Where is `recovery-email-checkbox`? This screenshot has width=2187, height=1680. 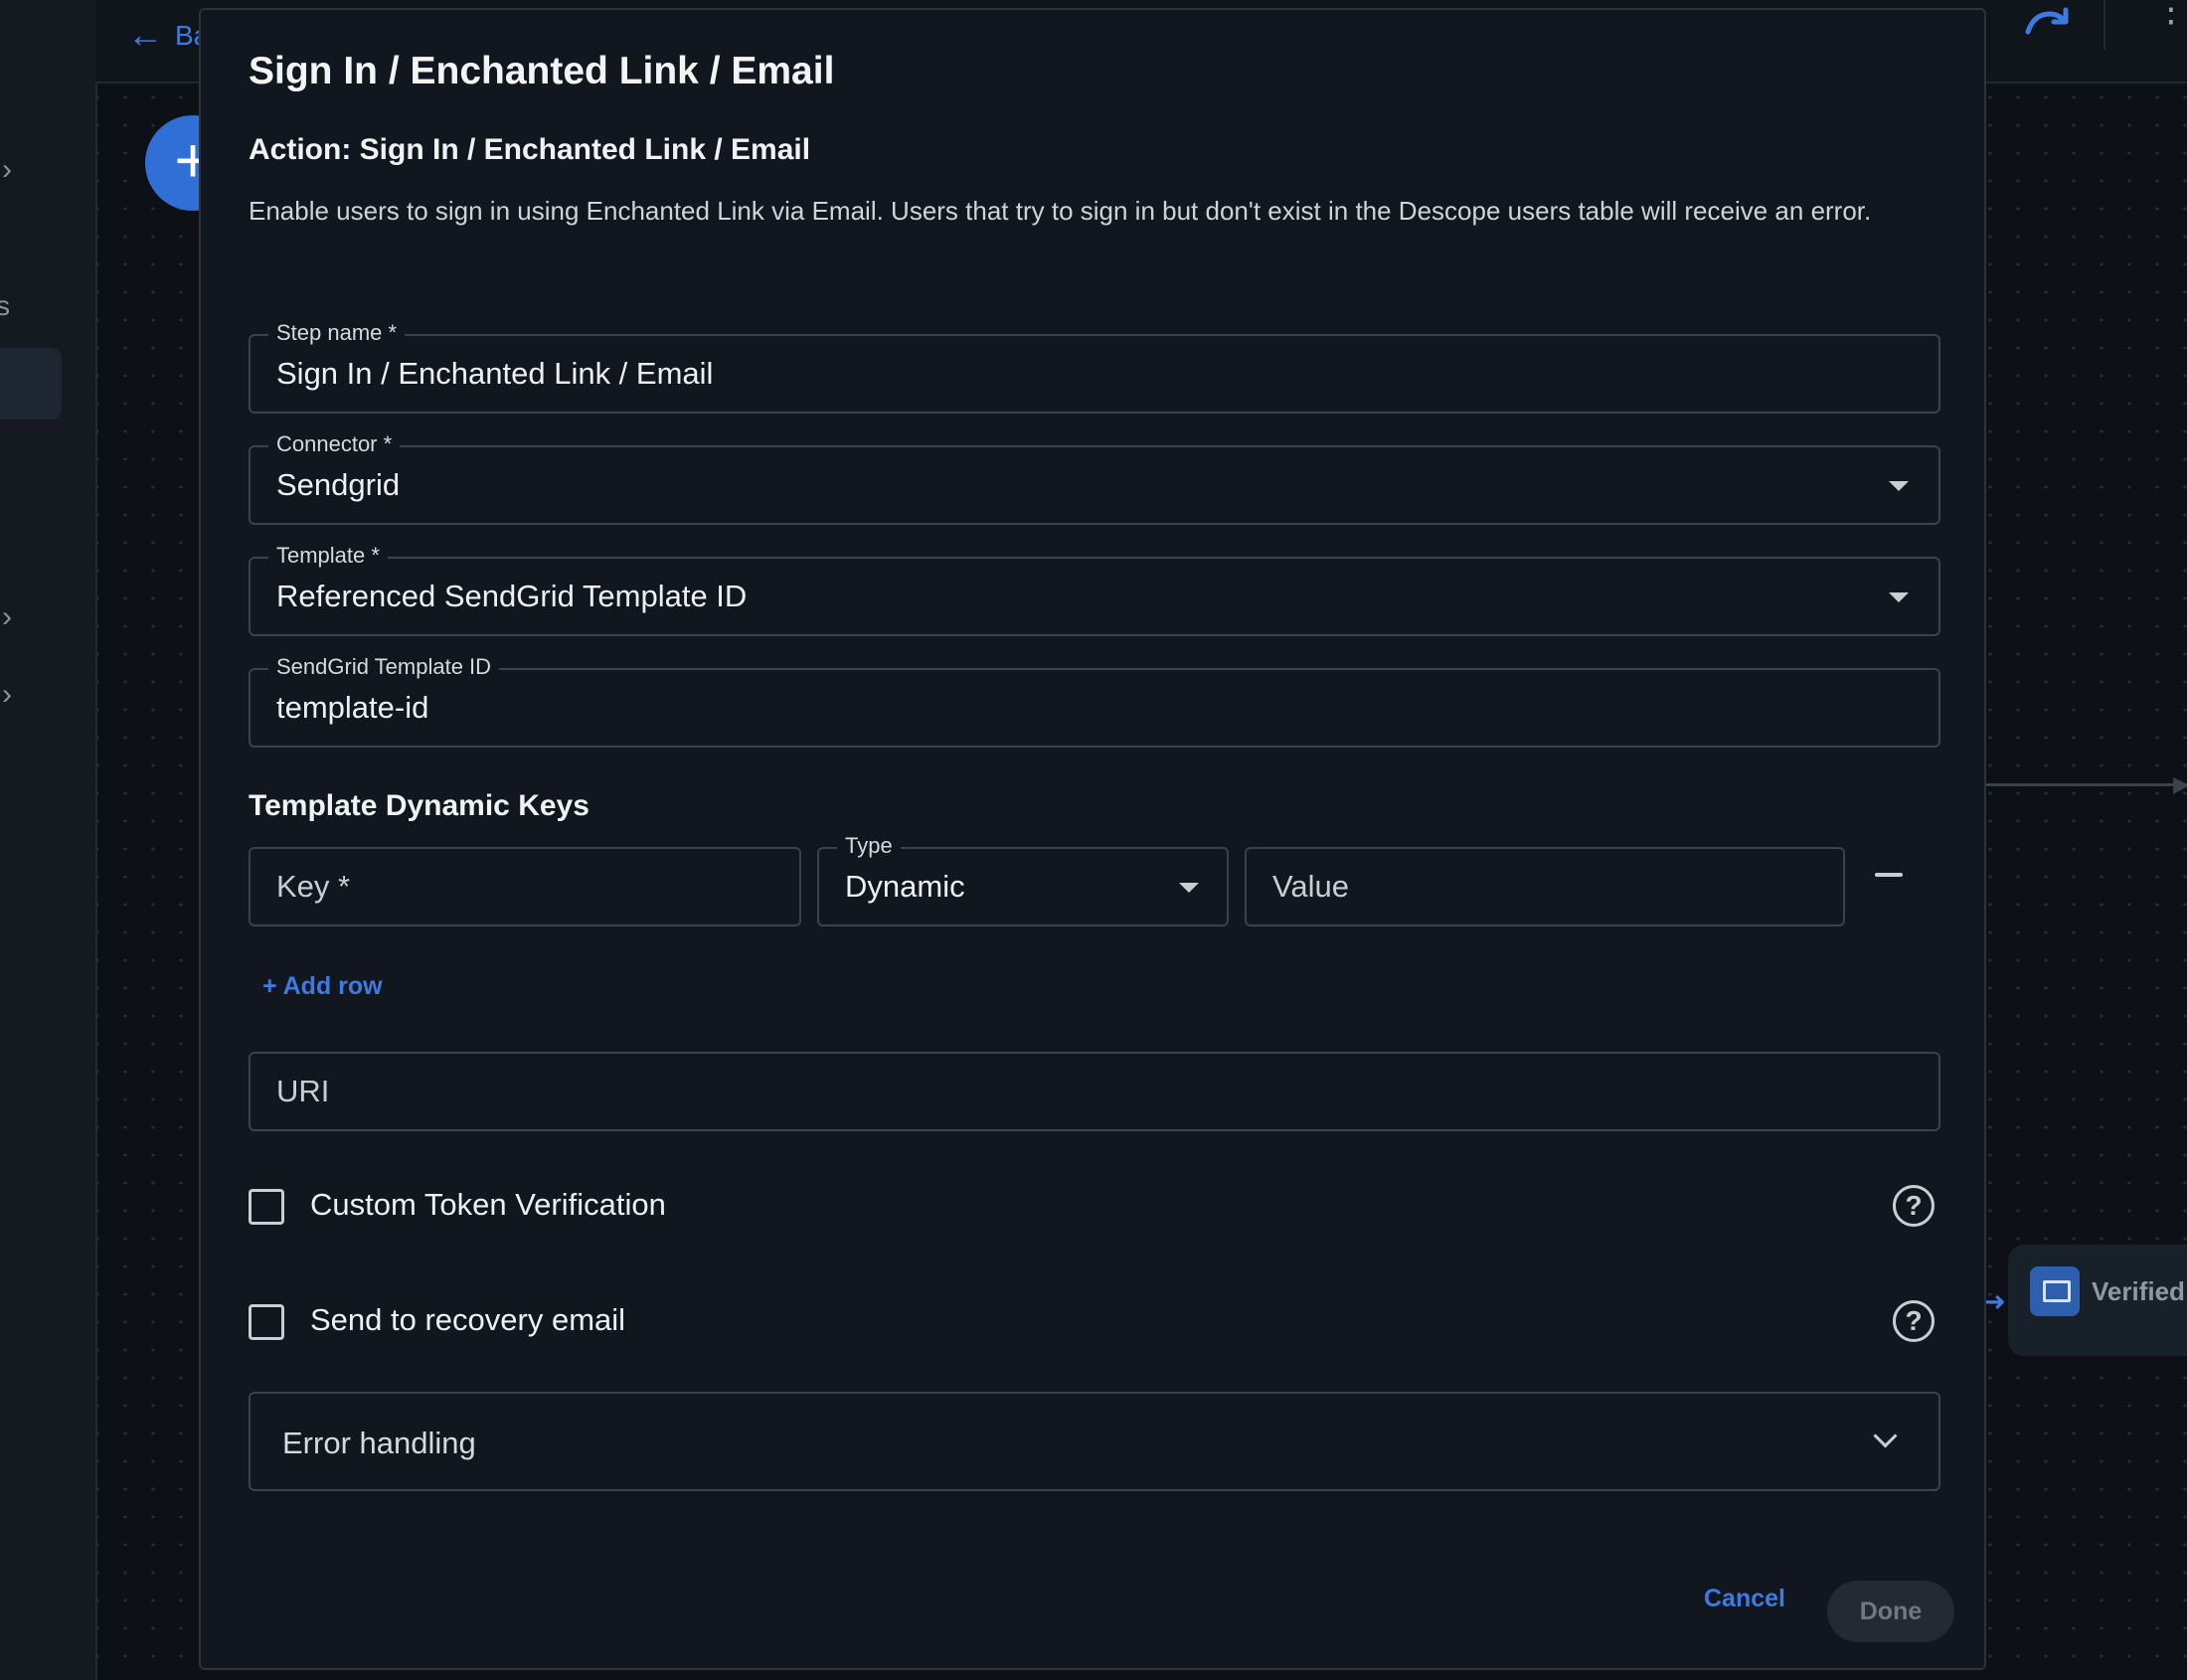 recovery-email-checkbox is located at coordinates (266, 1322).